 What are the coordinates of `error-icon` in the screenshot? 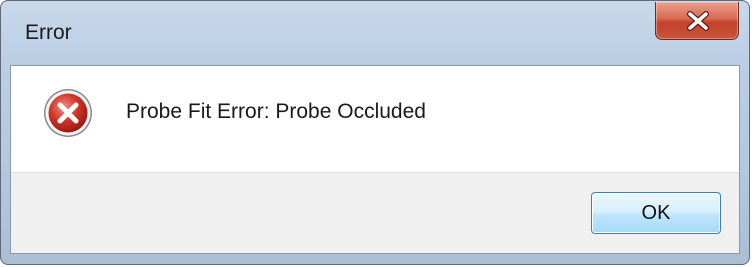 It's located at (68, 113).